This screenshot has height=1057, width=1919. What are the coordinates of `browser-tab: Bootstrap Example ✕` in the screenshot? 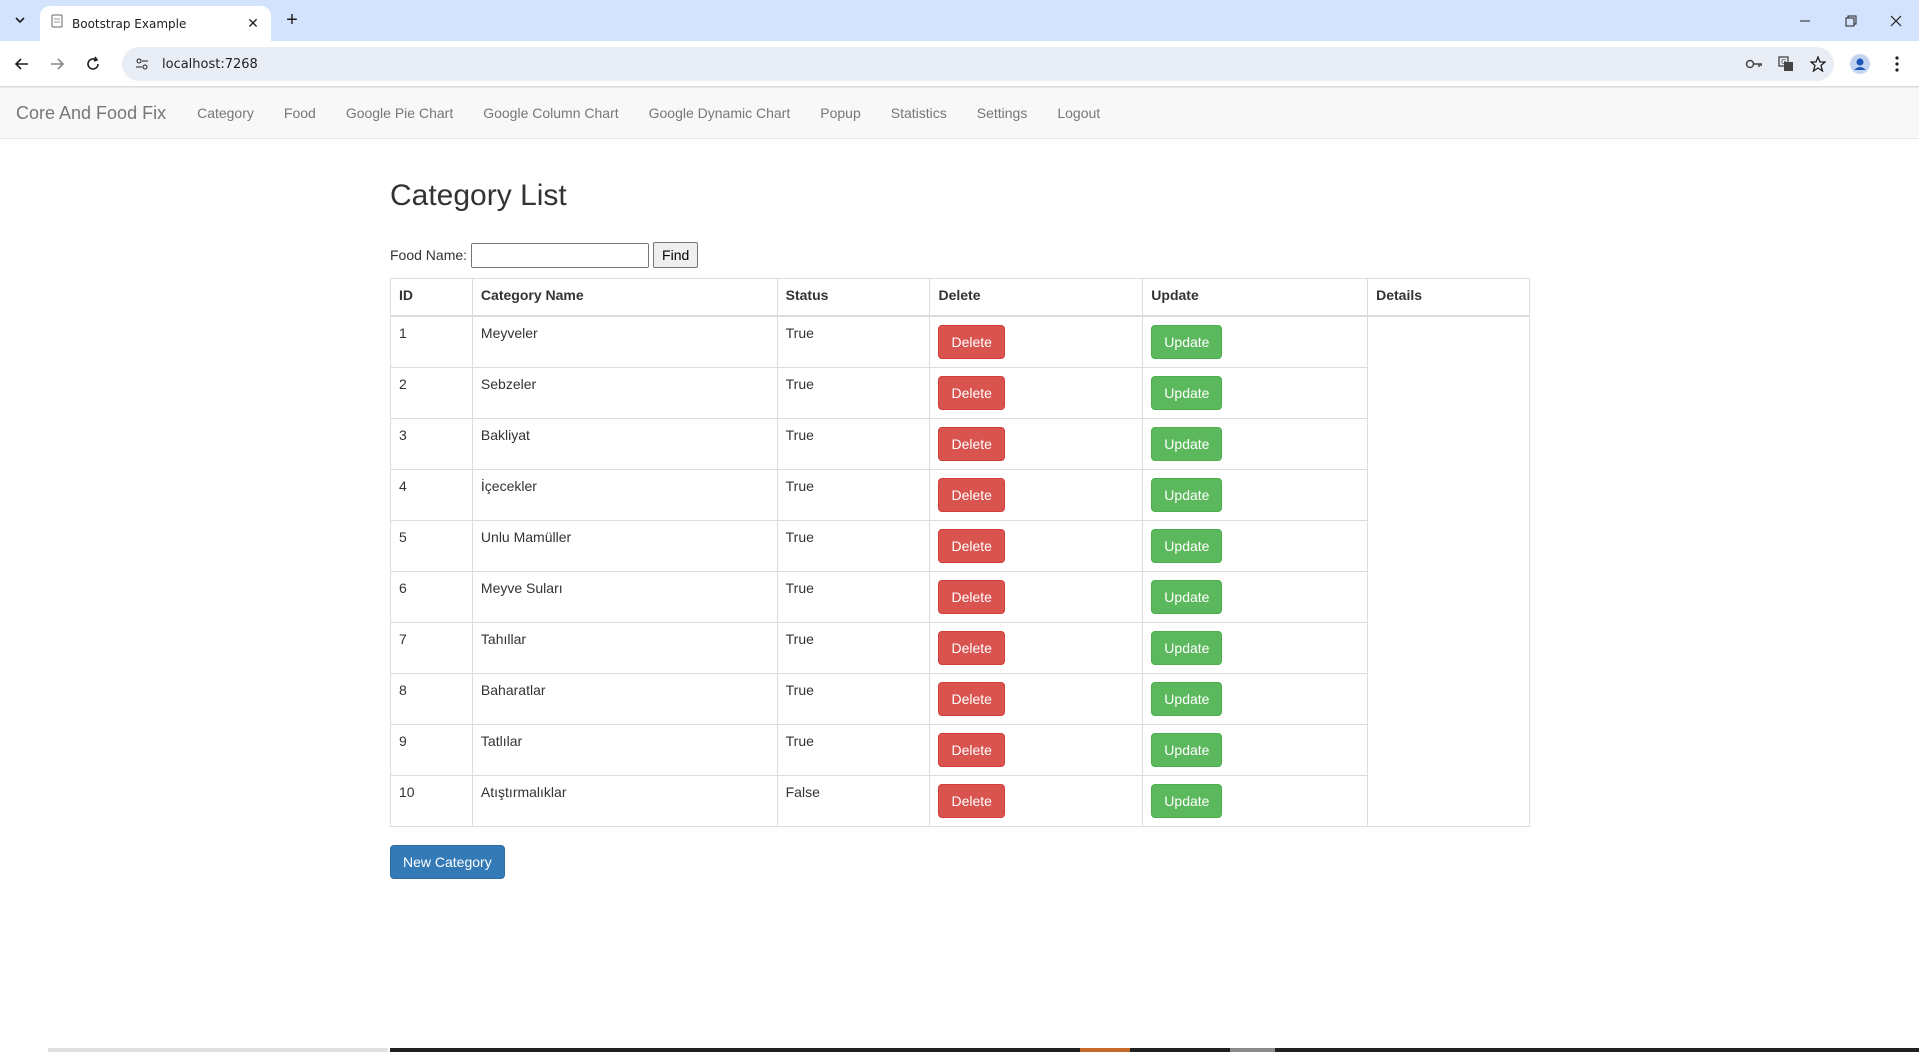 It's located at (155, 23).